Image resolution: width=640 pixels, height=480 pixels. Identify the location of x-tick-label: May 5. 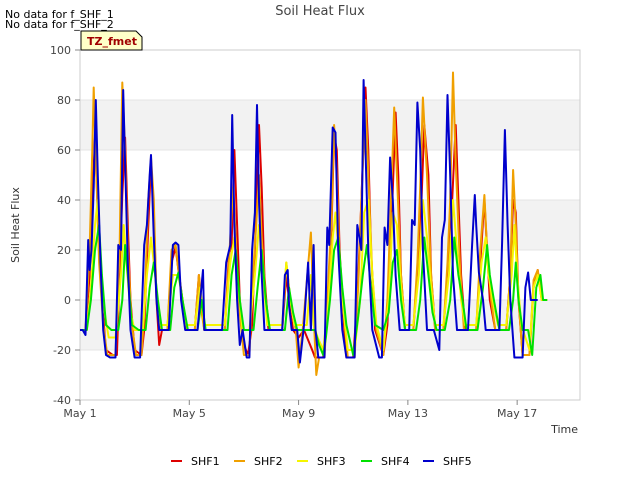
(189, 413).